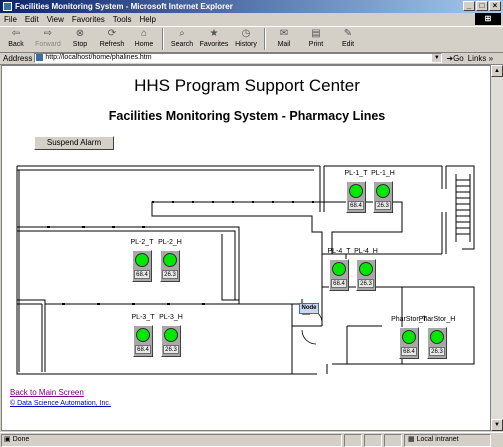 This screenshot has width=503, height=447. Describe the element at coordinates (40, 57) in the screenshot. I see `page-icon` at that location.